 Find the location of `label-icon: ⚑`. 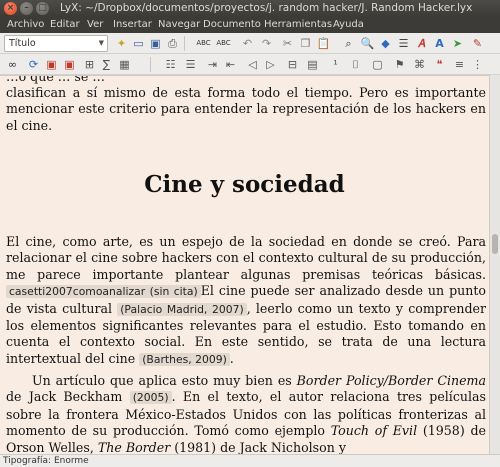

label-icon: ⚑ is located at coordinates (399, 64).